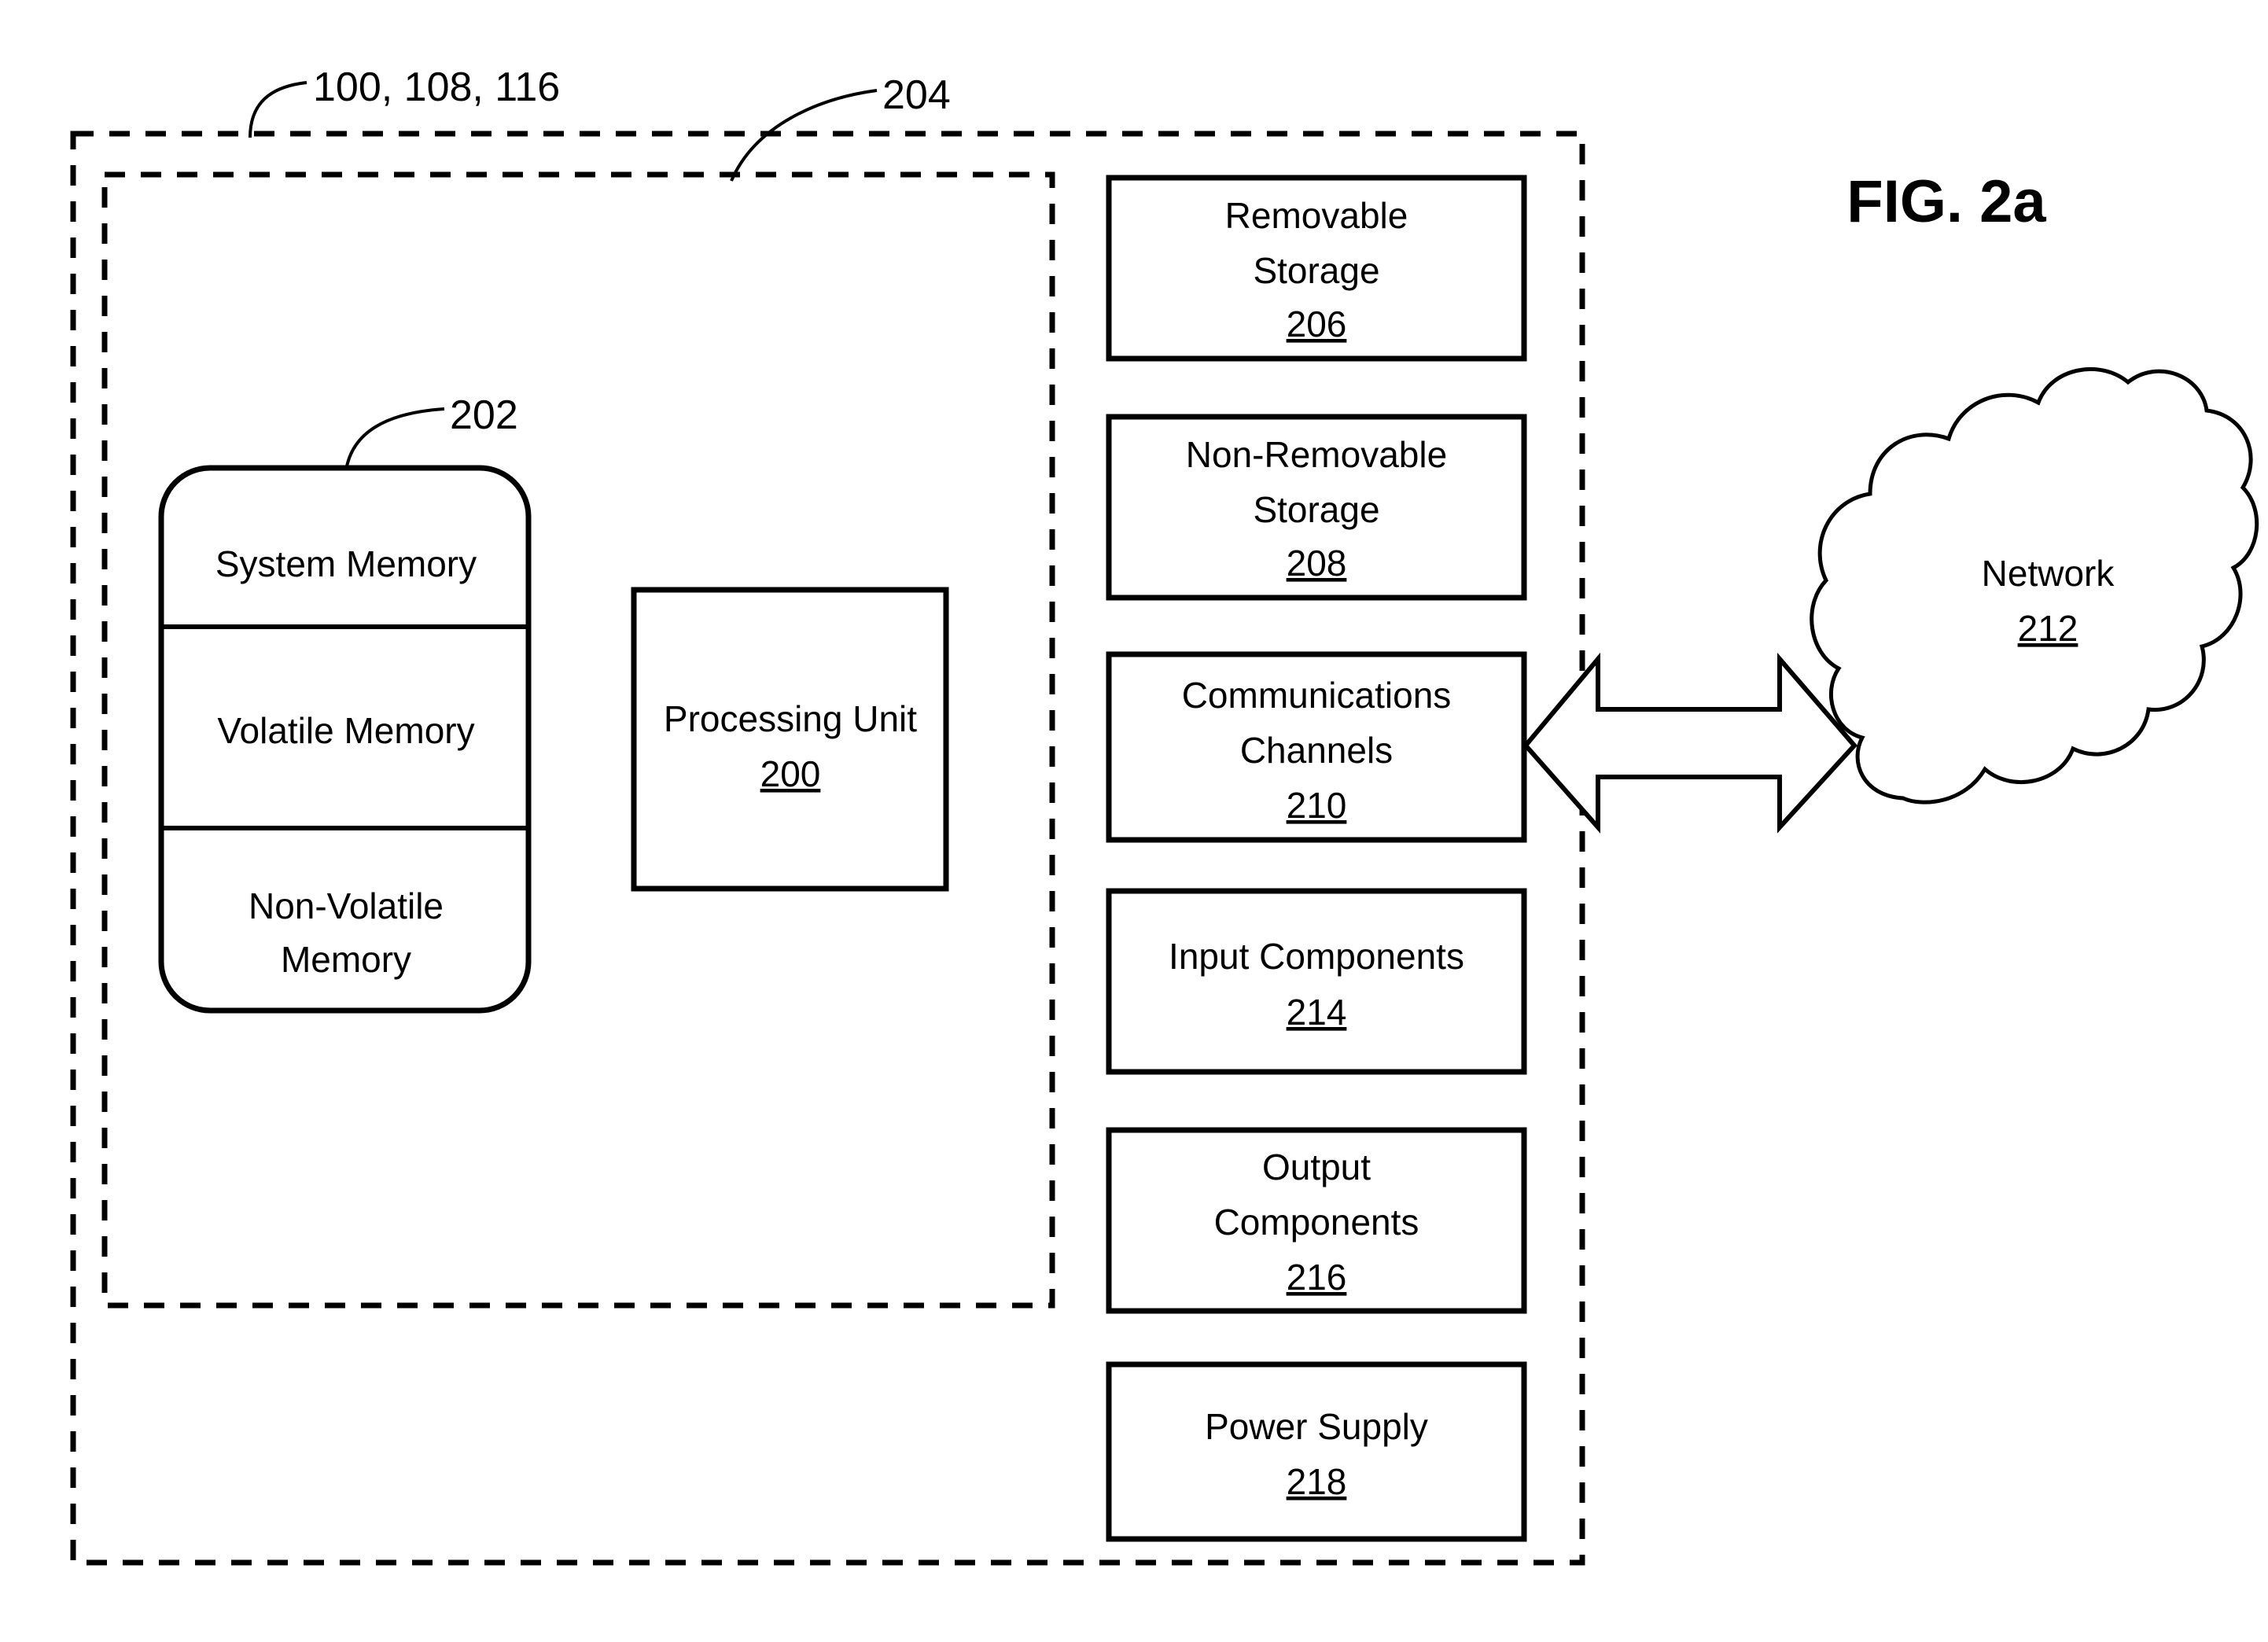 The height and width of the screenshot is (1642, 2268). What do you see at coordinates (278, 110) in the screenshot?
I see `leader-line-outer-device` at bounding box center [278, 110].